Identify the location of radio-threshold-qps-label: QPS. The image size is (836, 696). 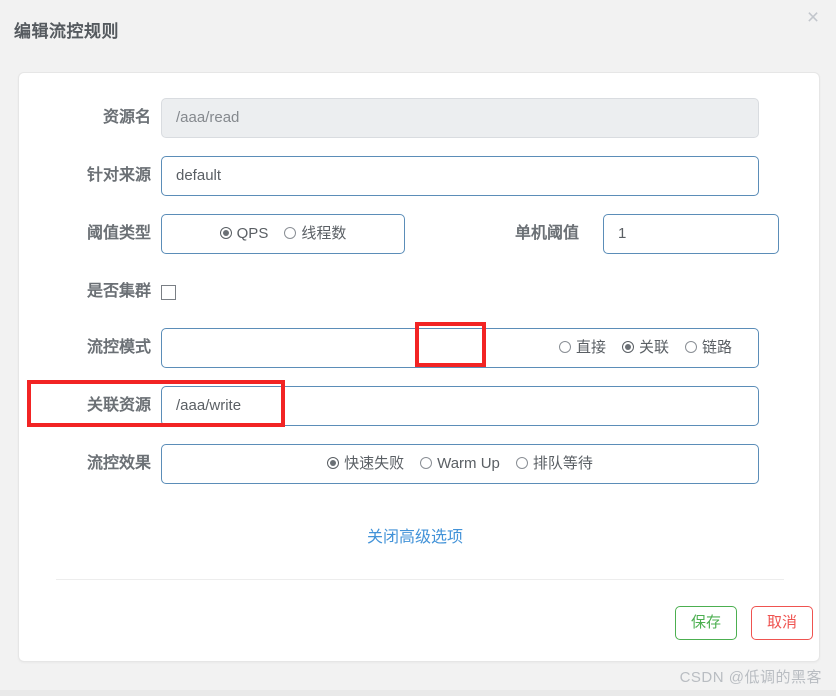
(252, 233).